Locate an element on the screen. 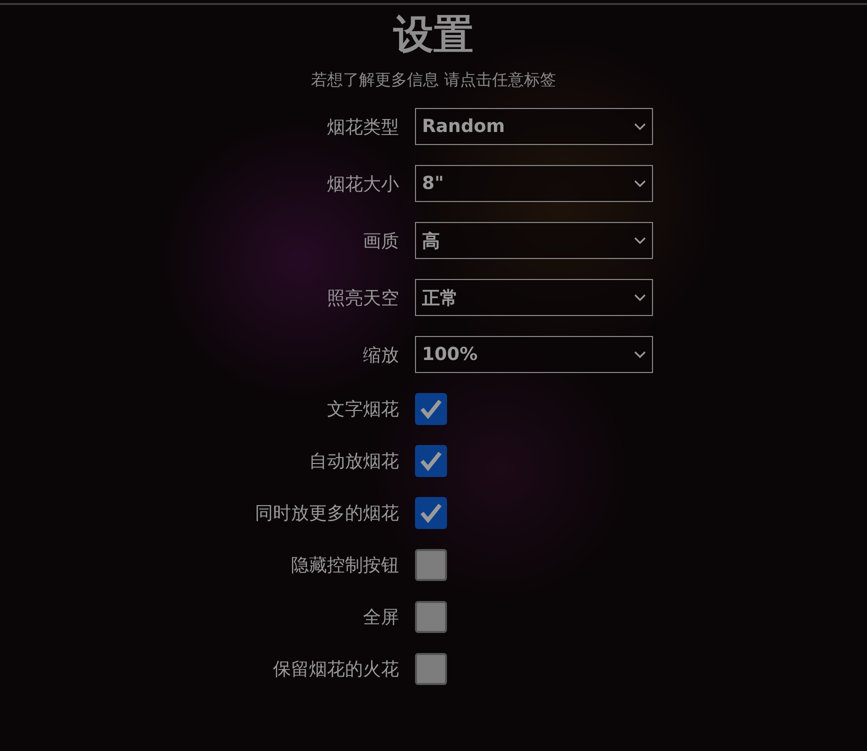 The height and width of the screenshot is (751, 867). dropdown: 100% is located at coordinates (534, 354).